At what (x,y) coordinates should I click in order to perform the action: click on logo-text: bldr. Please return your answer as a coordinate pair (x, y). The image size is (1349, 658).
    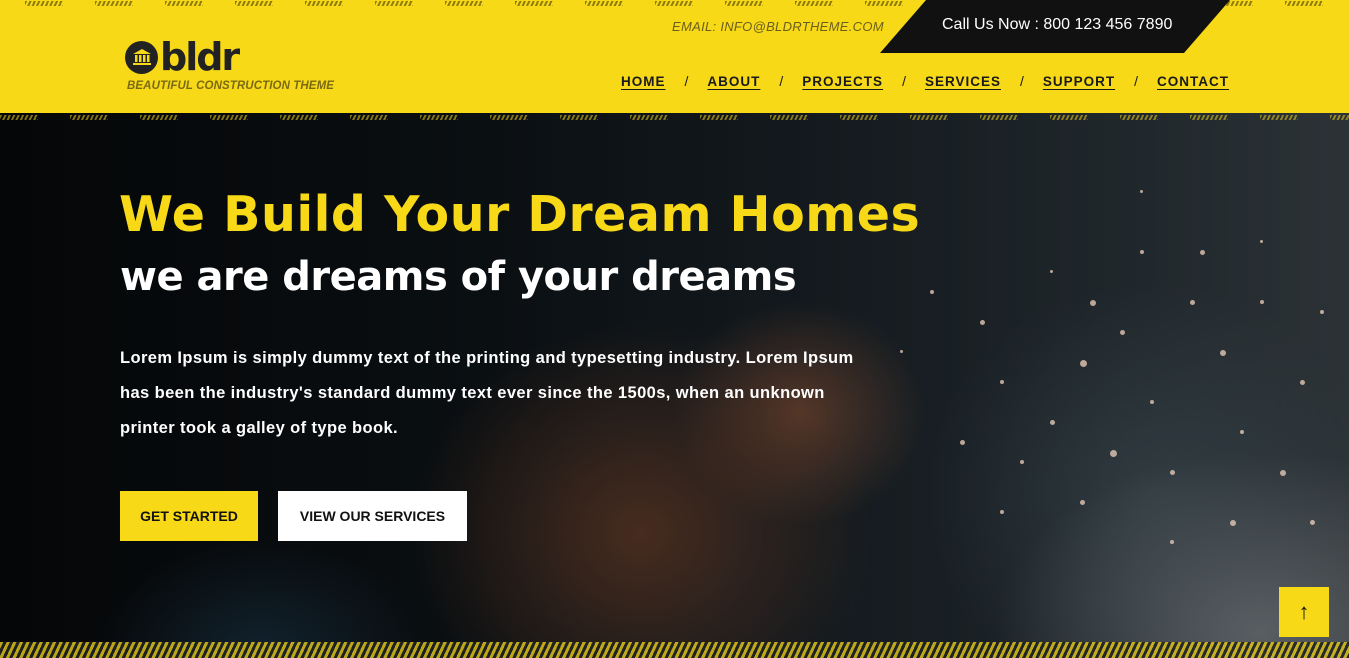
    Looking at the image, I should click on (200, 57).